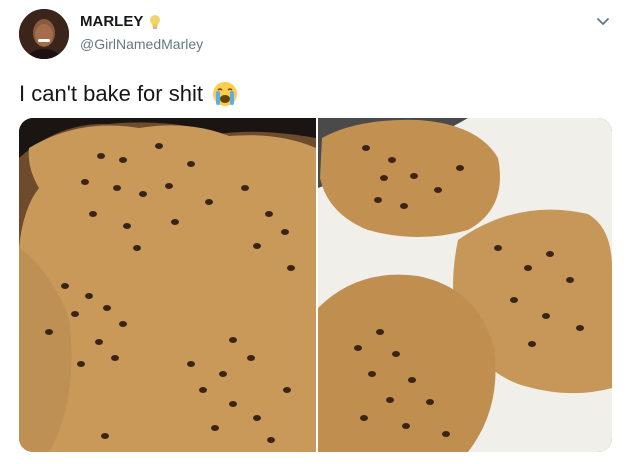  What do you see at coordinates (111, 93) in the screenshot?
I see `tweet-body: I can't bake for shit` at bounding box center [111, 93].